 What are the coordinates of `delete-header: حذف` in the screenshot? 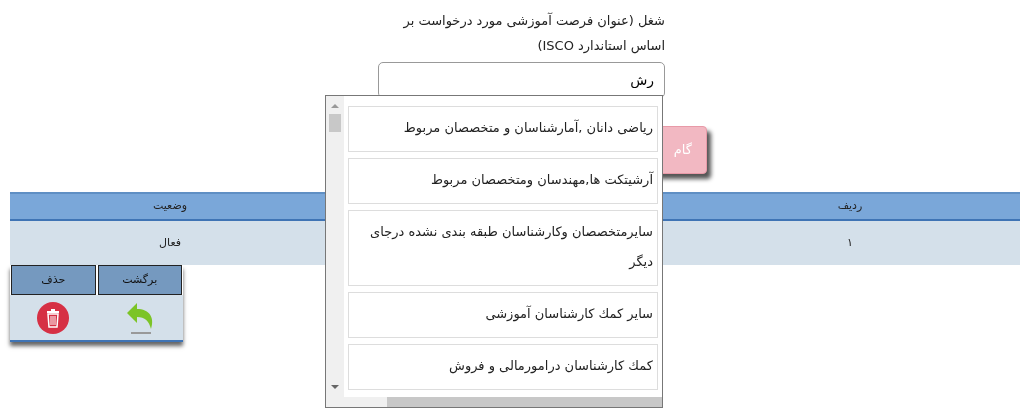 It's located at (53, 280).